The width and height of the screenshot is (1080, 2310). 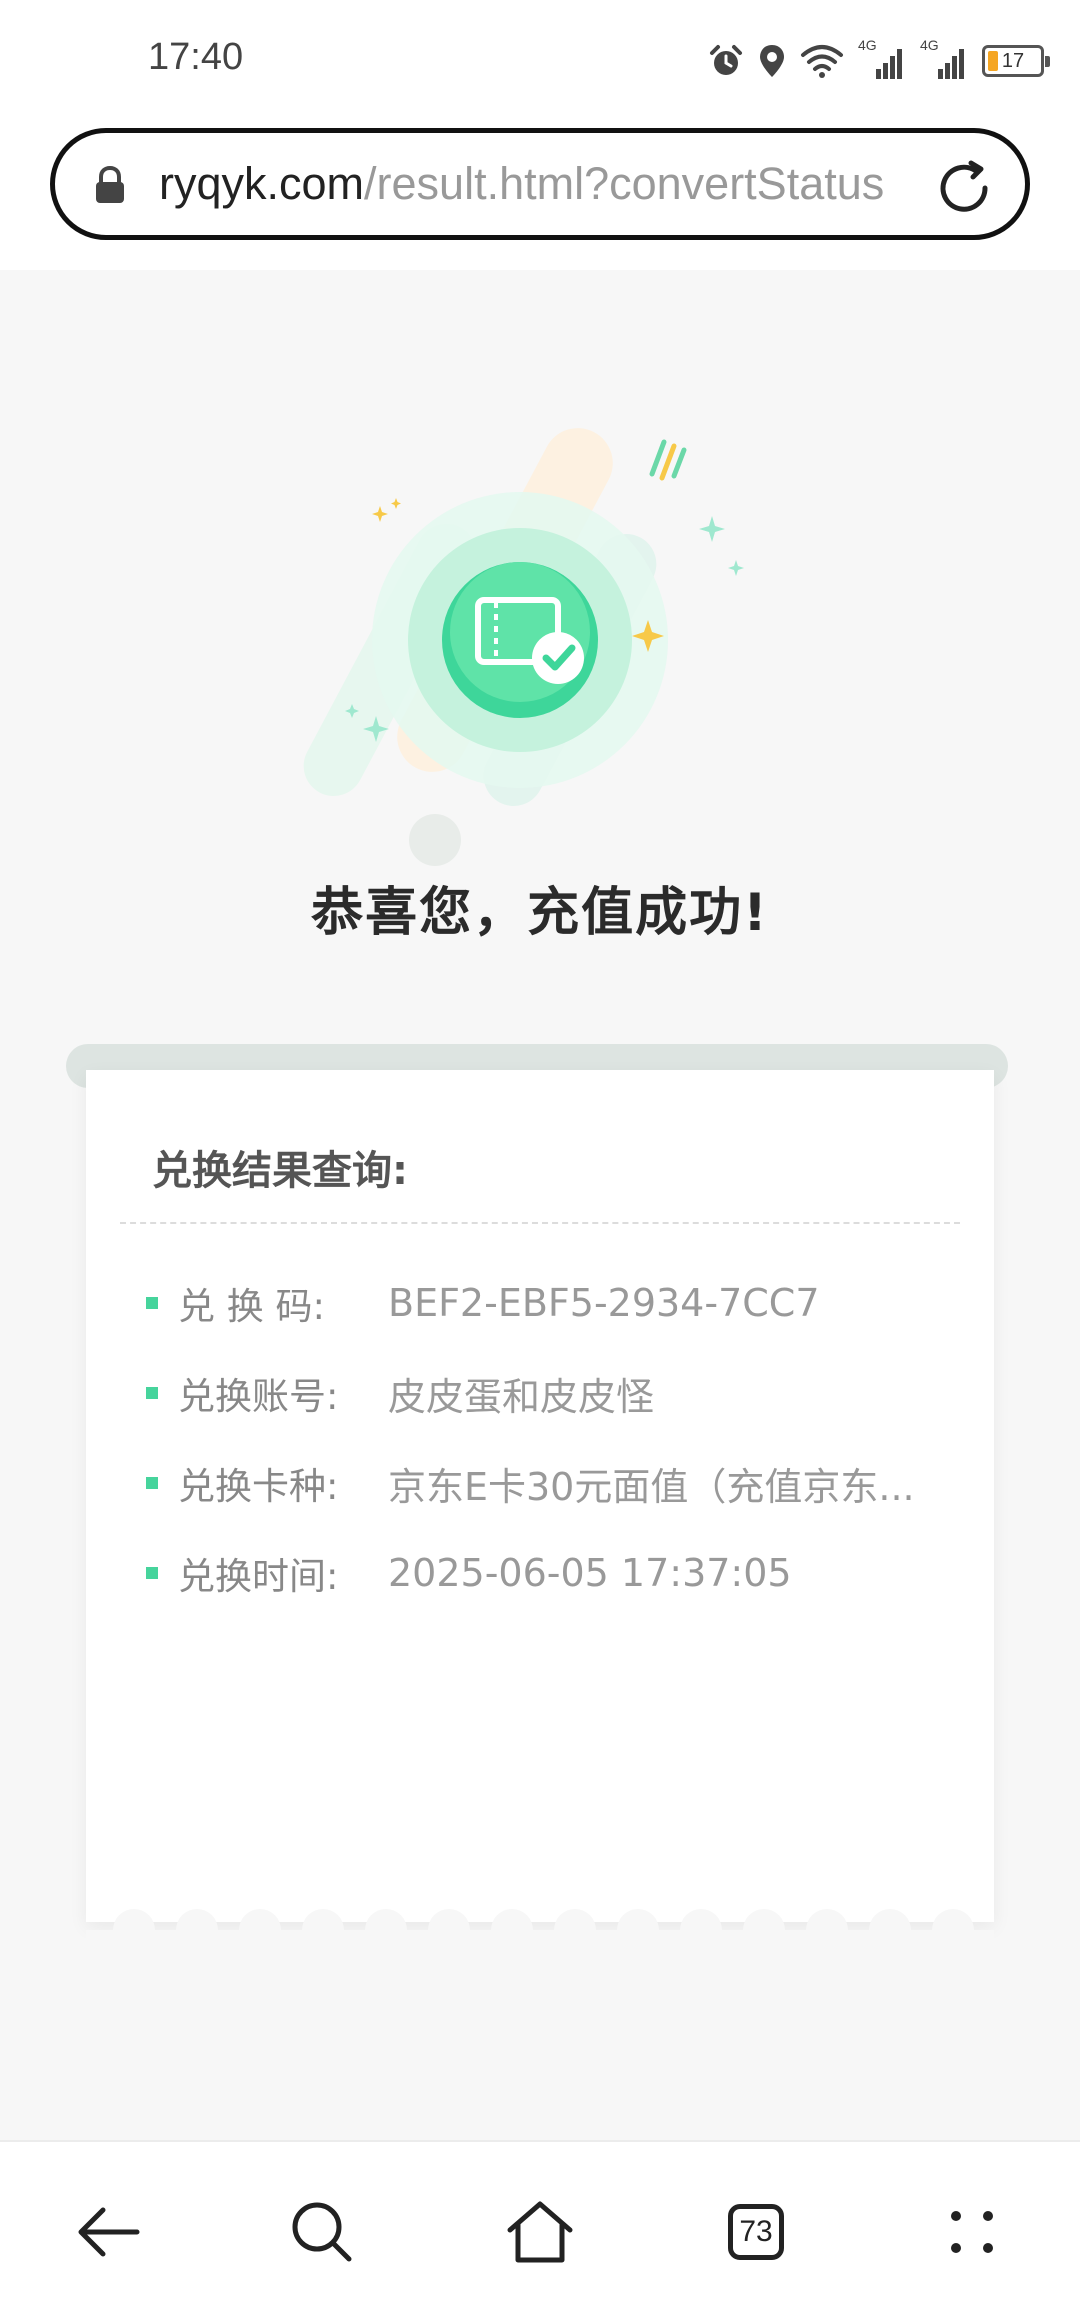 I want to click on info-value: BEF2-EBF5-2934-7CC7, so click(x=604, y=1303).